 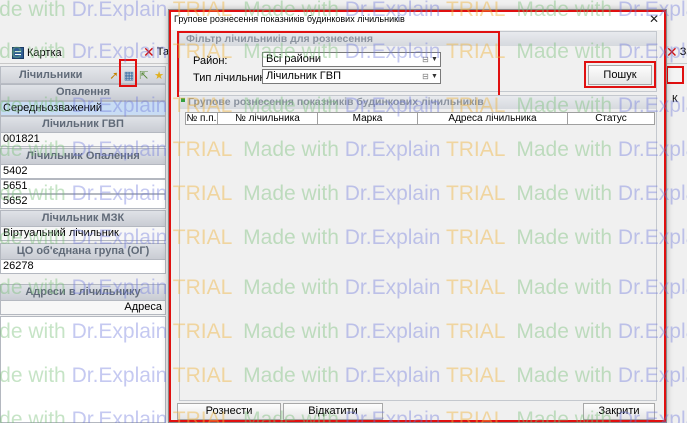 What do you see at coordinates (333, 413) in the screenshot?
I see `rollback-meters-button: Відкатити лічильники` at bounding box center [333, 413].